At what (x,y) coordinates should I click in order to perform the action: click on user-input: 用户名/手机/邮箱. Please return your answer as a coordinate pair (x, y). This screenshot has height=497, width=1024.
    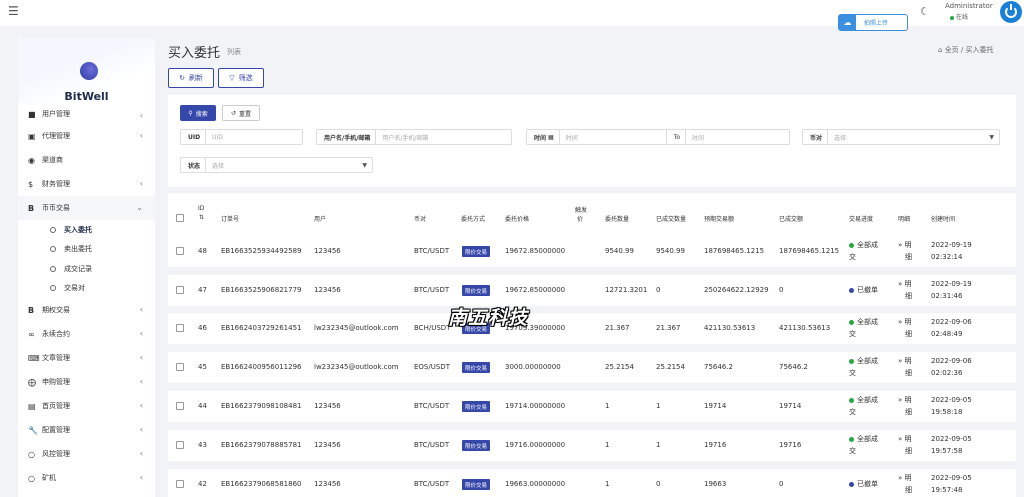
    Looking at the image, I should click on (402, 137).